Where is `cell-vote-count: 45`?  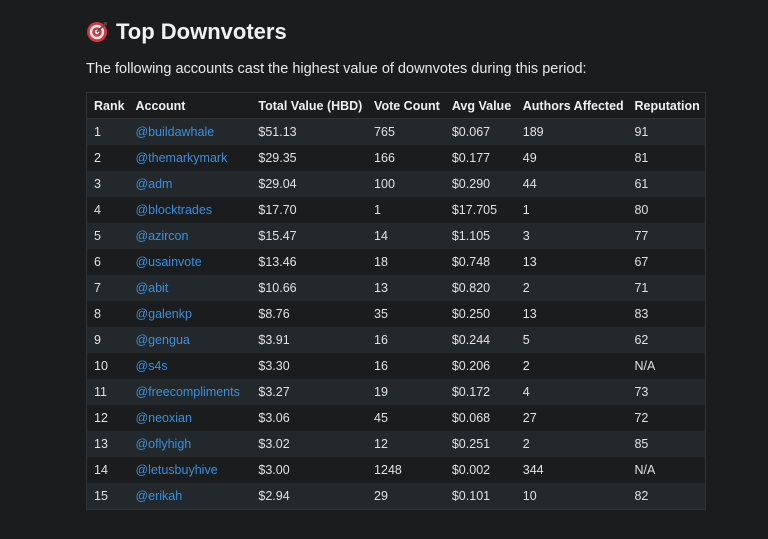
cell-vote-count: 45 is located at coordinates (406, 418).